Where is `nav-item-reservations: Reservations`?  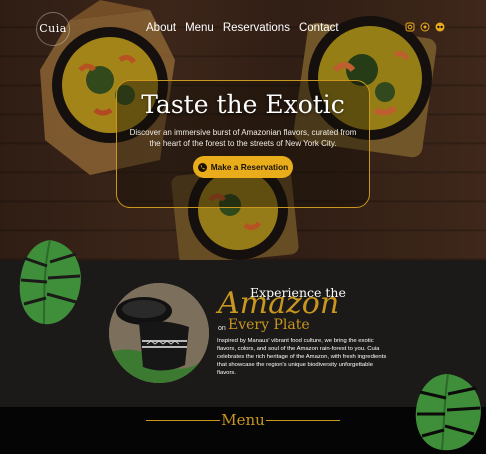
nav-item-reservations: Reservations is located at coordinates (256, 28).